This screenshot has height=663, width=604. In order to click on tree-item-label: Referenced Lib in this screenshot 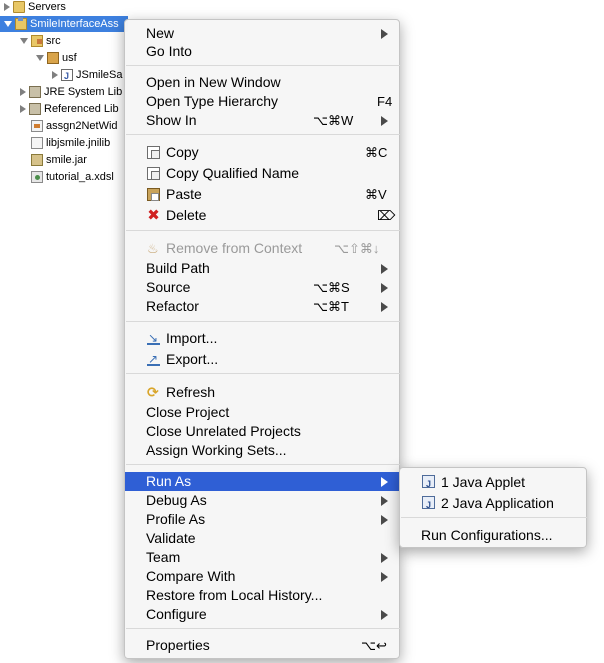, I will do `click(81, 109)`.